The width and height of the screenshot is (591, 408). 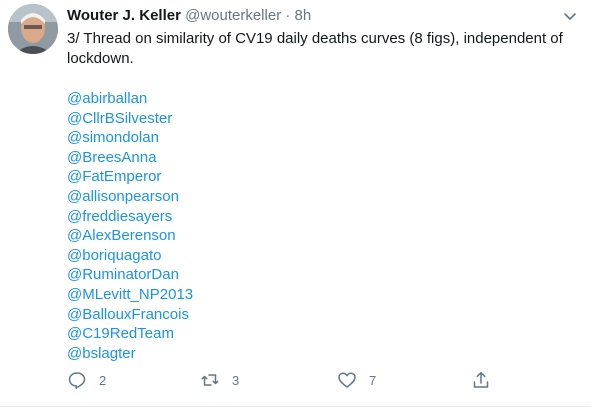 What do you see at coordinates (373, 380) in the screenshot?
I see `like-count: 7` at bounding box center [373, 380].